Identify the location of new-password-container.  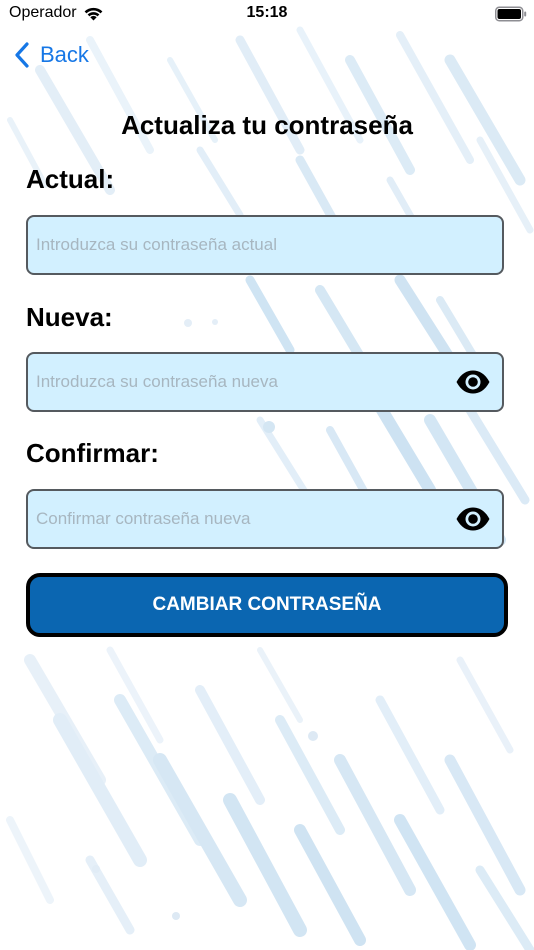
(265, 382).